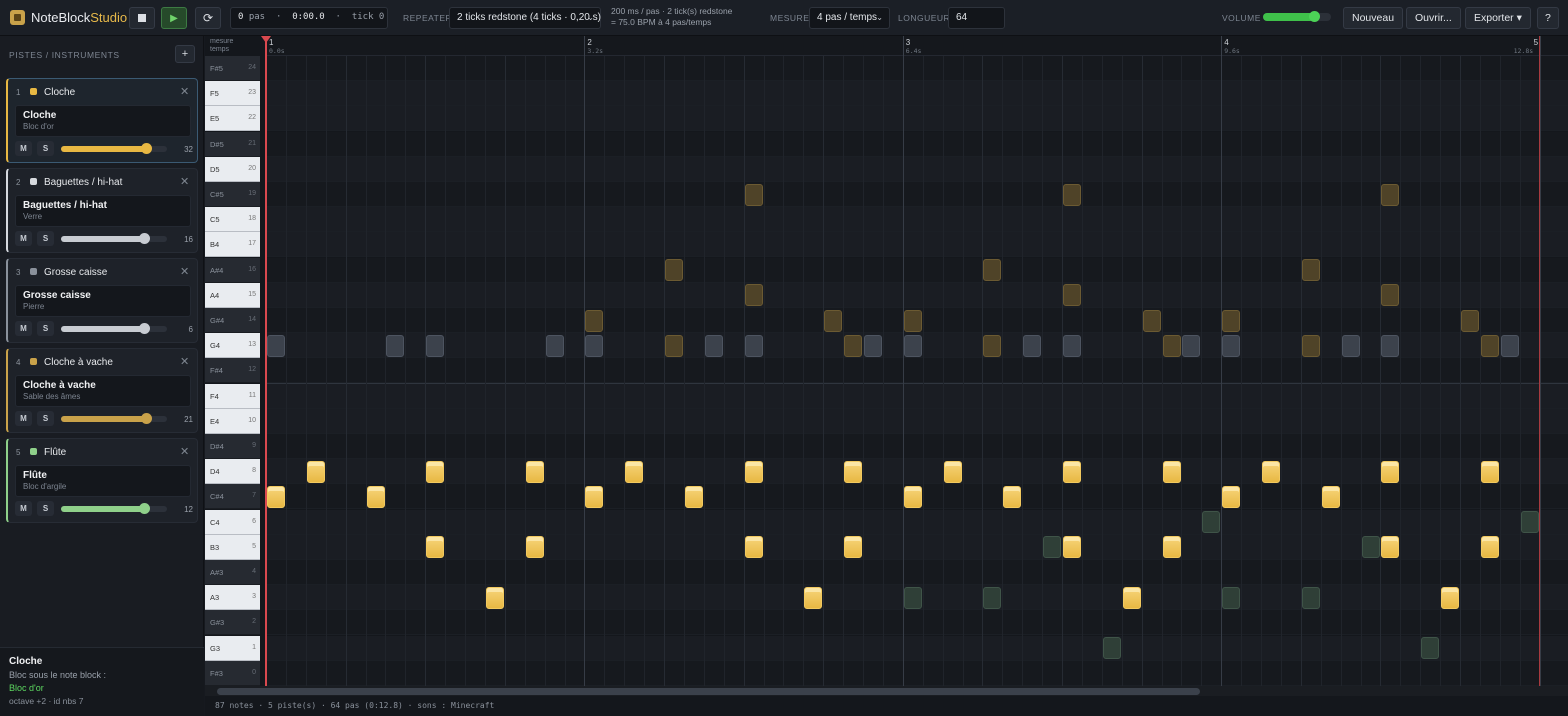 The image size is (1568, 716). What do you see at coordinates (45, 148) in the screenshot?
I see `solo-button: S` at bounding box center [45, 148].